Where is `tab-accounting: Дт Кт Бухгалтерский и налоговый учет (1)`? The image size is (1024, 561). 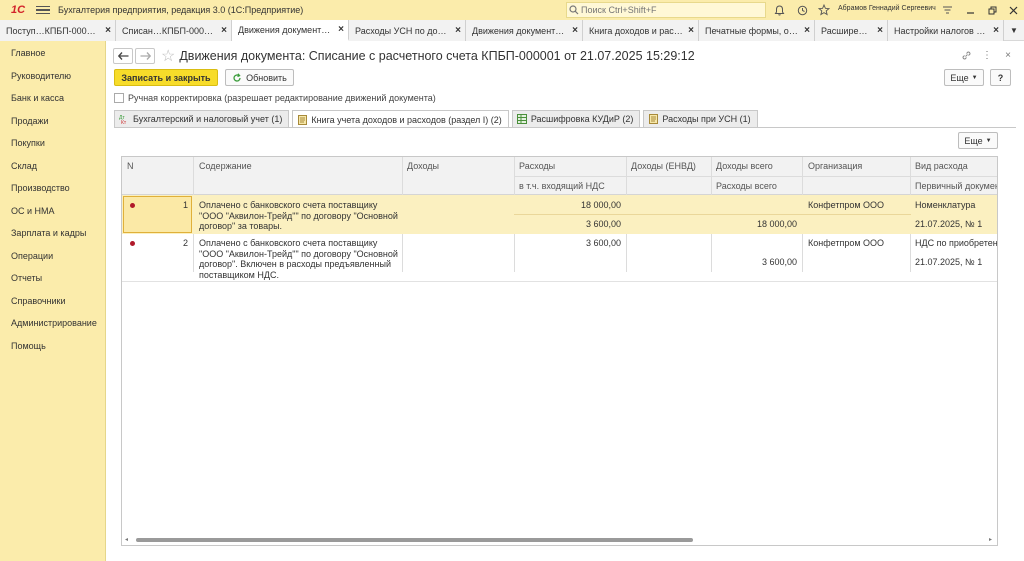
tab-accounting: Дт Кт Бухгалтерский и налоговый учет (1) is located at coordinates (202, 118).